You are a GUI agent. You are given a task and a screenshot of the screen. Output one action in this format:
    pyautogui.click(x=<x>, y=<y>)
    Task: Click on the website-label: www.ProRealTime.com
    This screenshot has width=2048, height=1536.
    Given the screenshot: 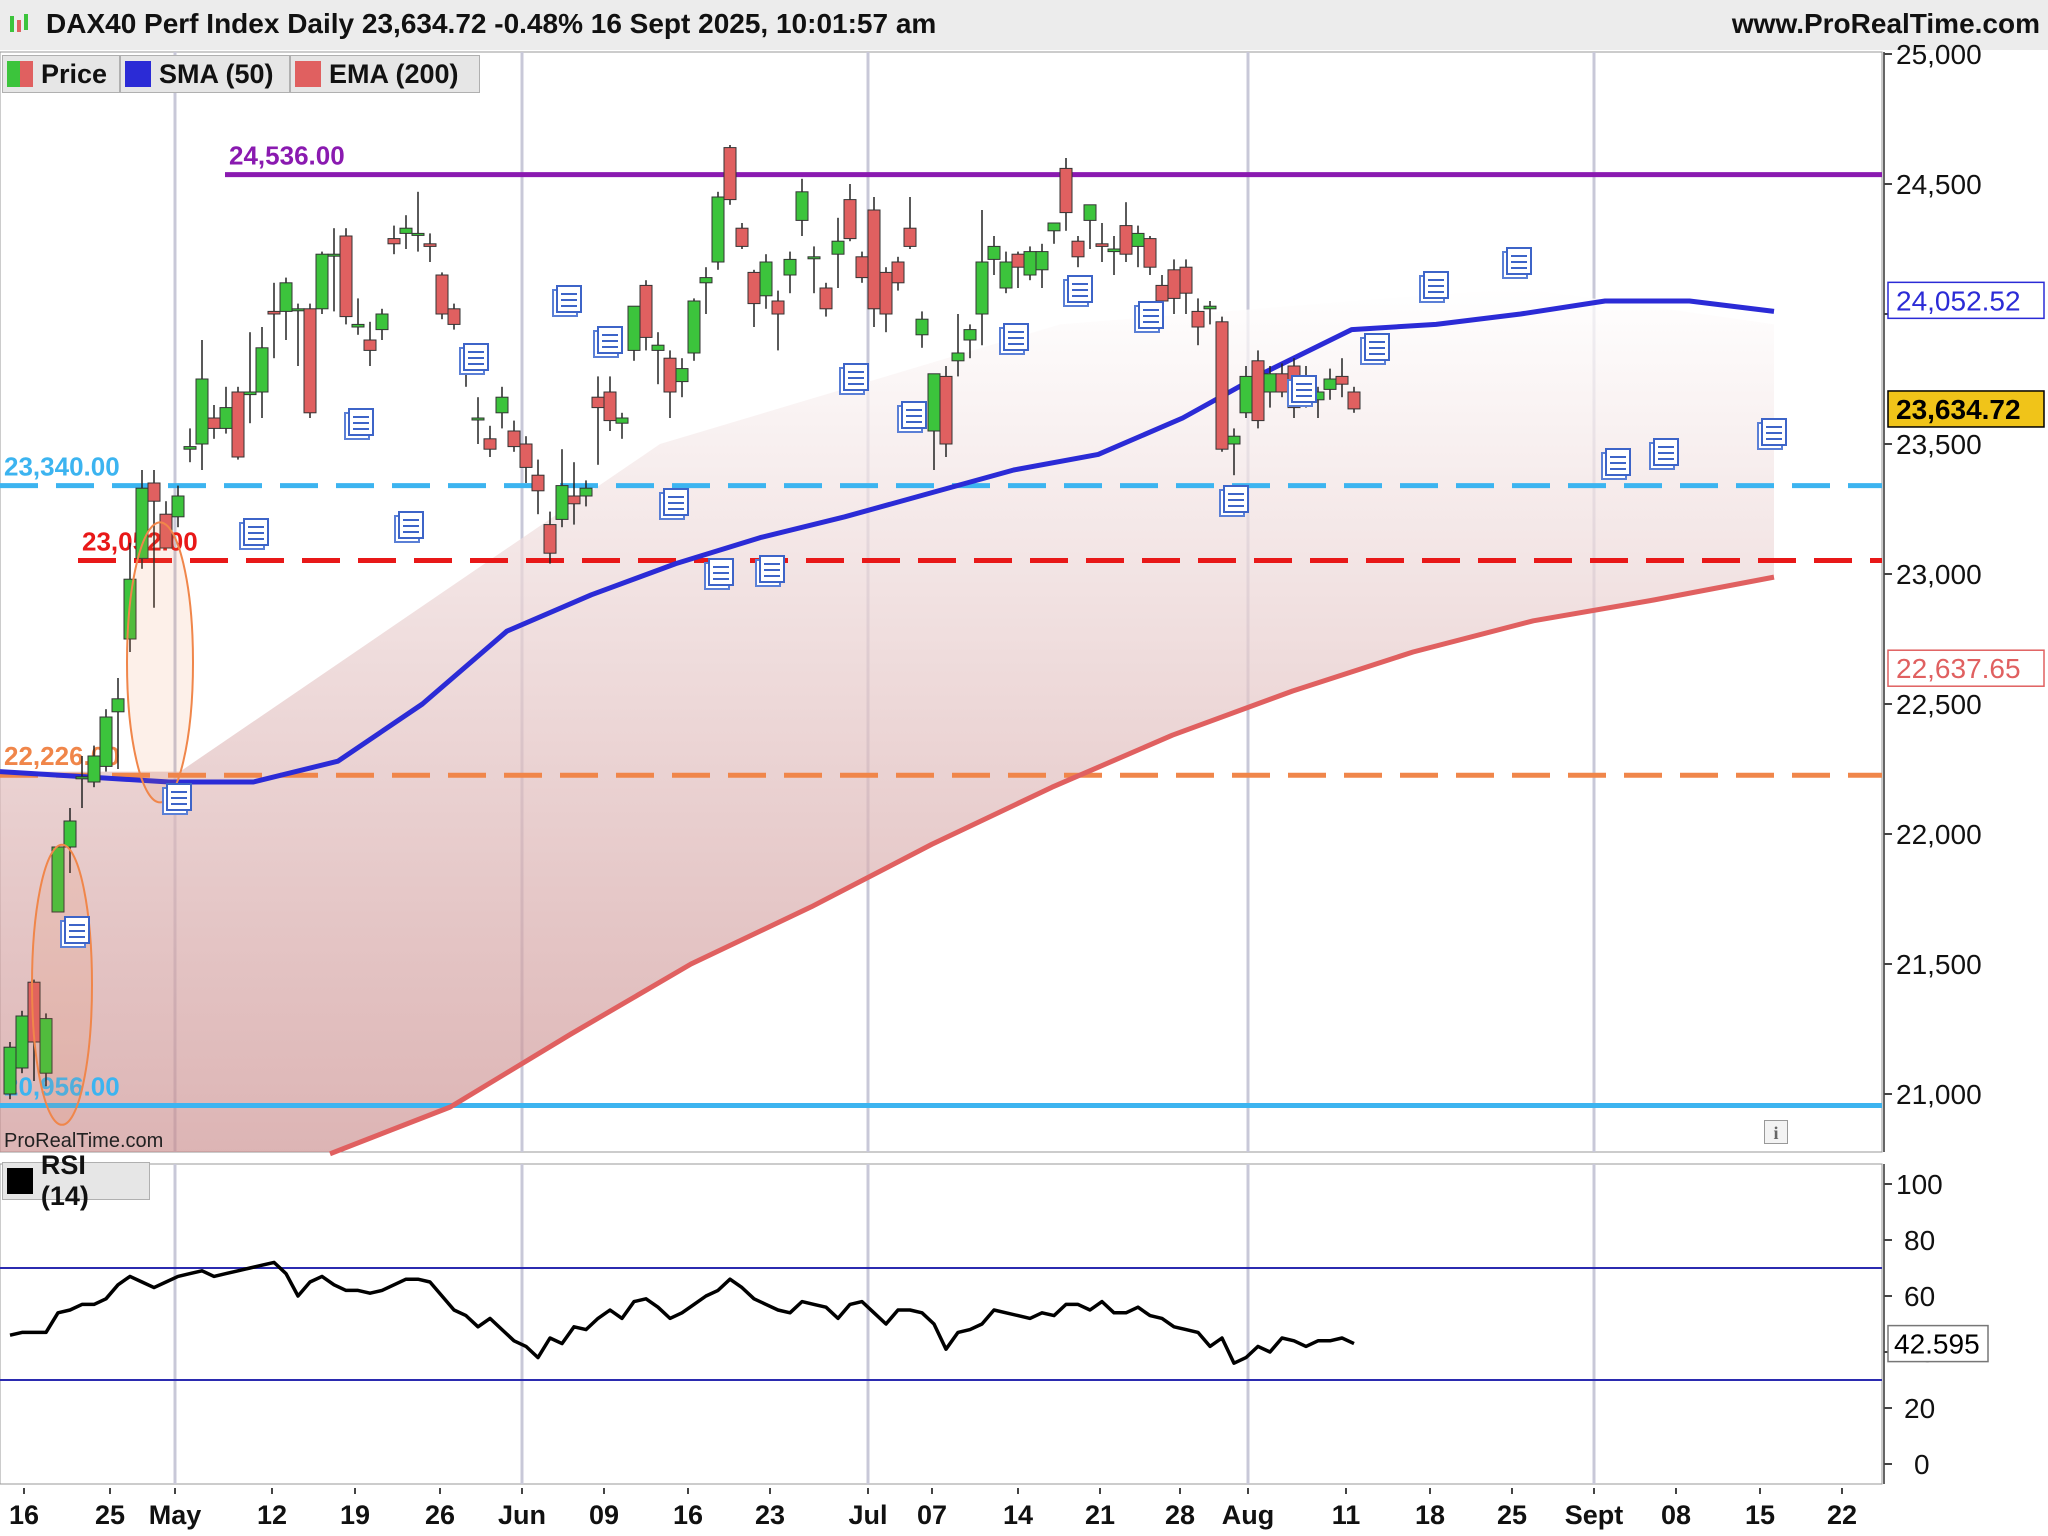 What is the action you would take?
    pyautogui.click(x=1886, y=24)
    